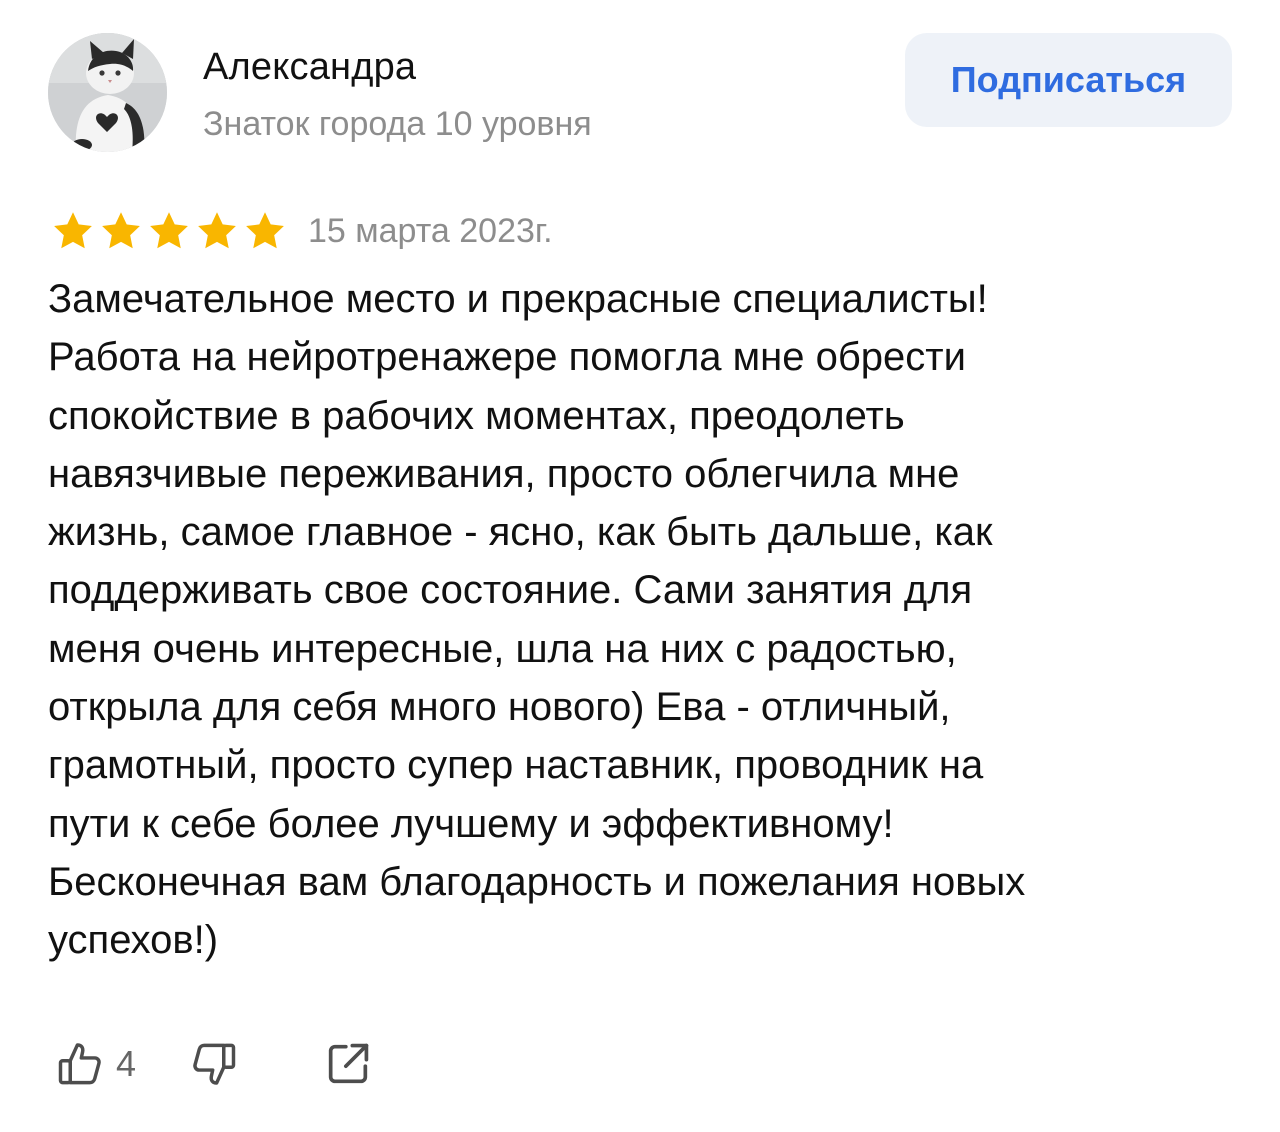 The image size is (1280, 1132). I want to click on thumbs-up-icon, so click(79, 1064).